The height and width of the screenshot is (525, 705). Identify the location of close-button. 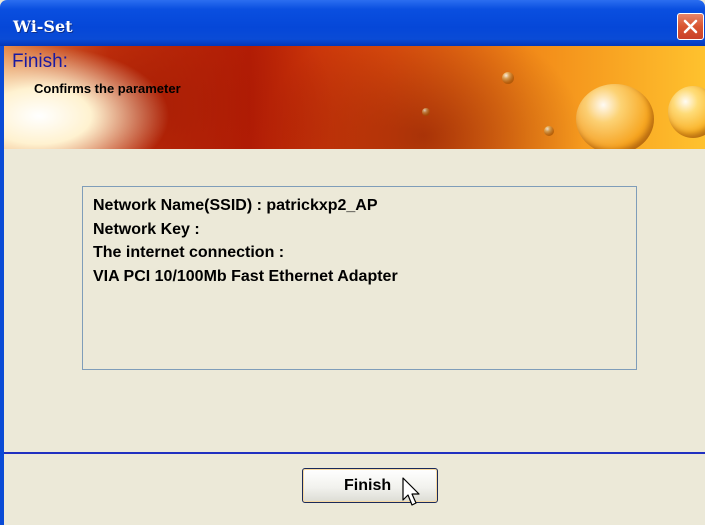
(690, 26).